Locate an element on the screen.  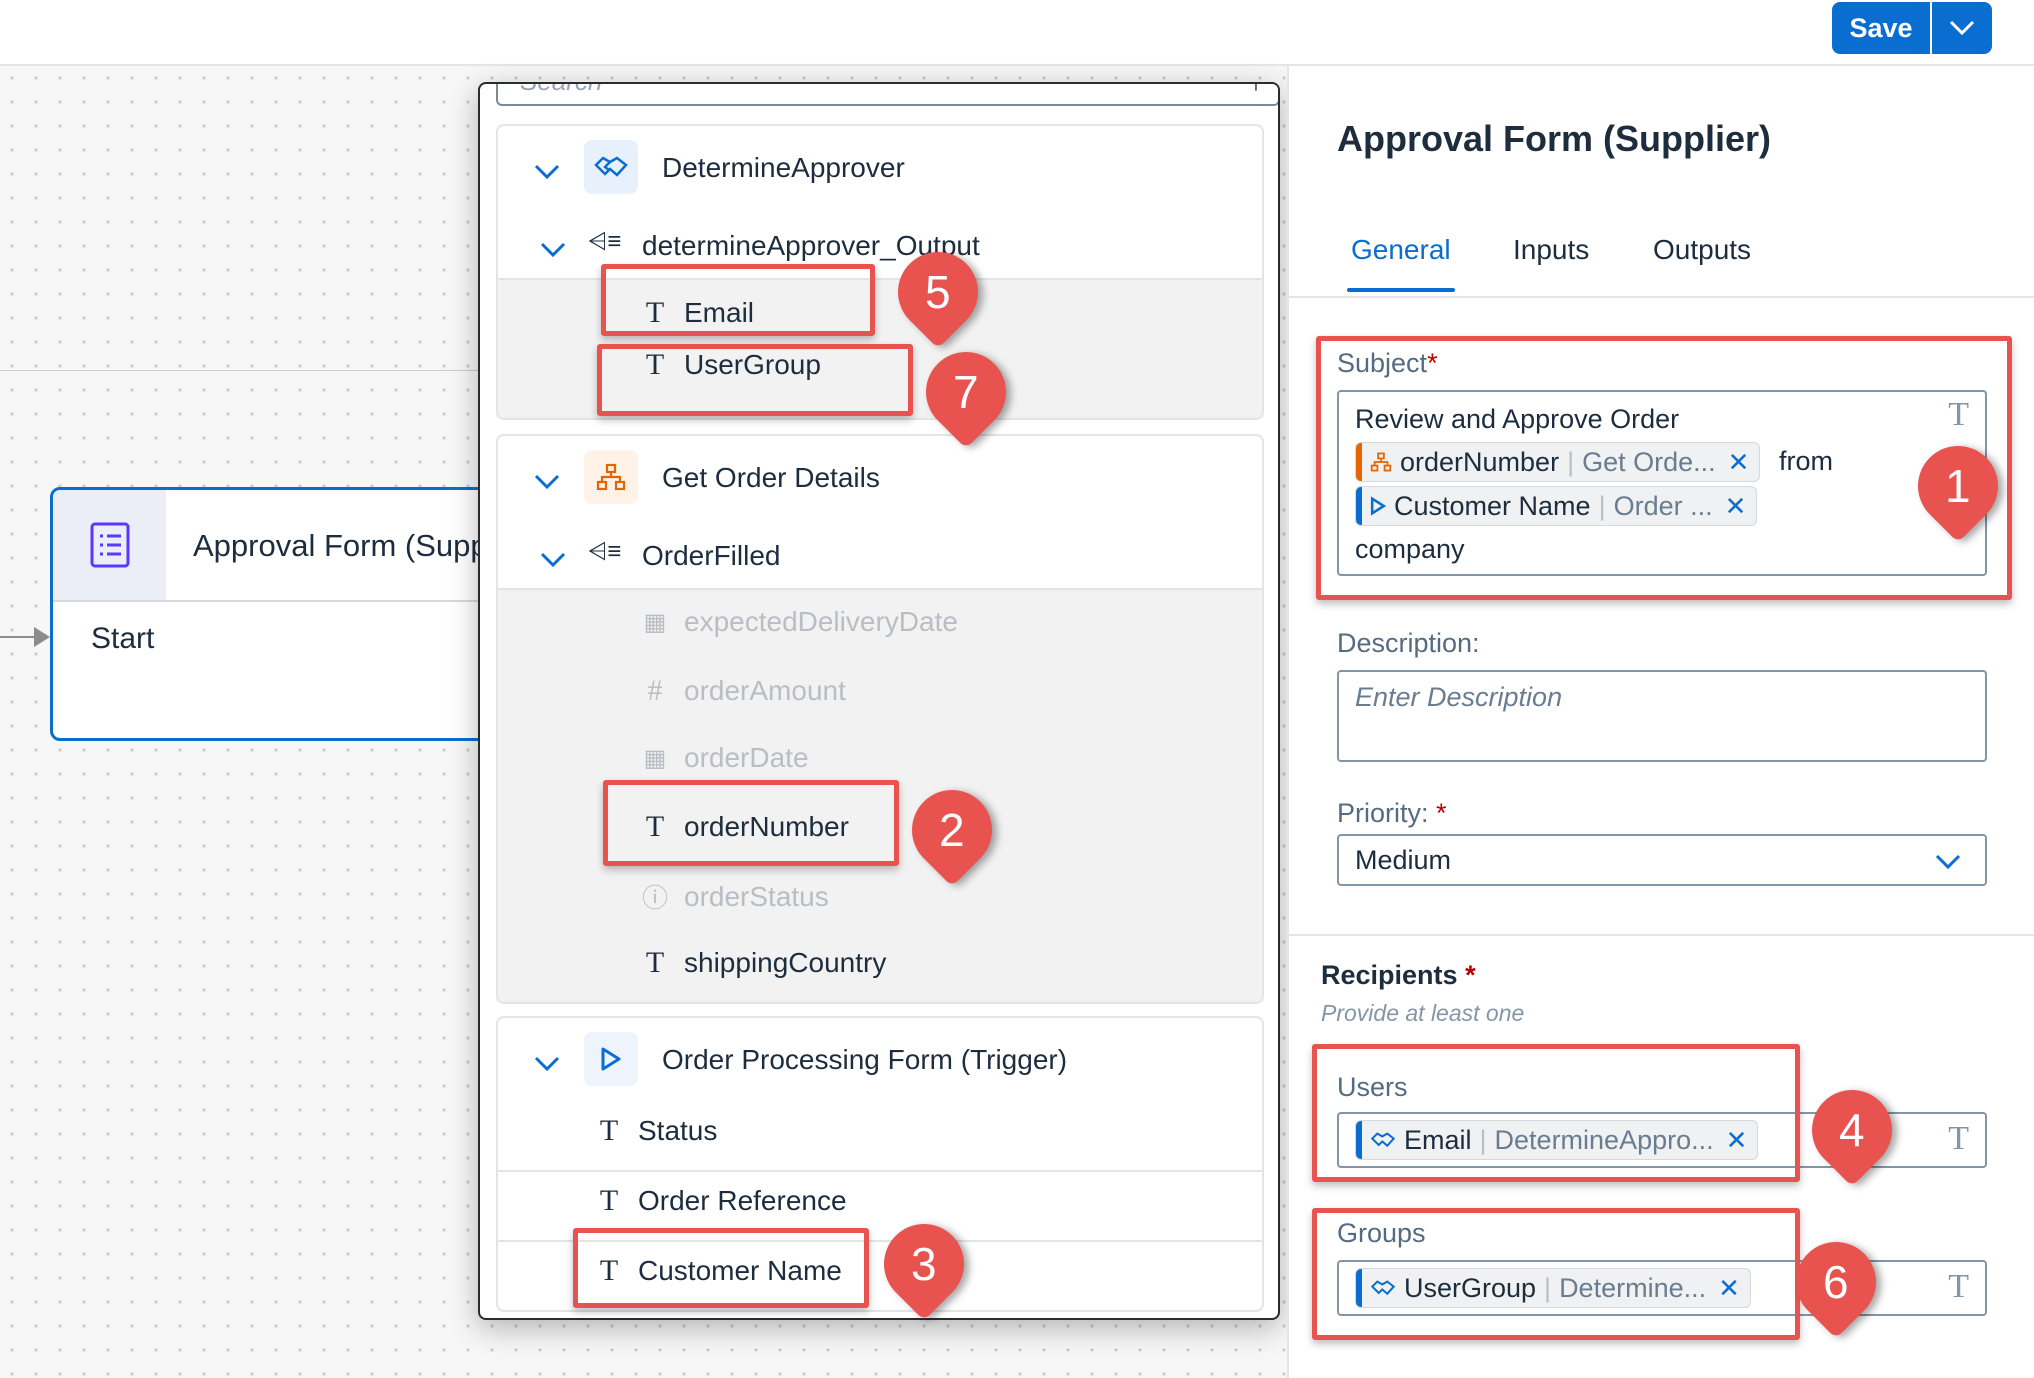
highlight-groups is located at coordinates (1556, 1274).